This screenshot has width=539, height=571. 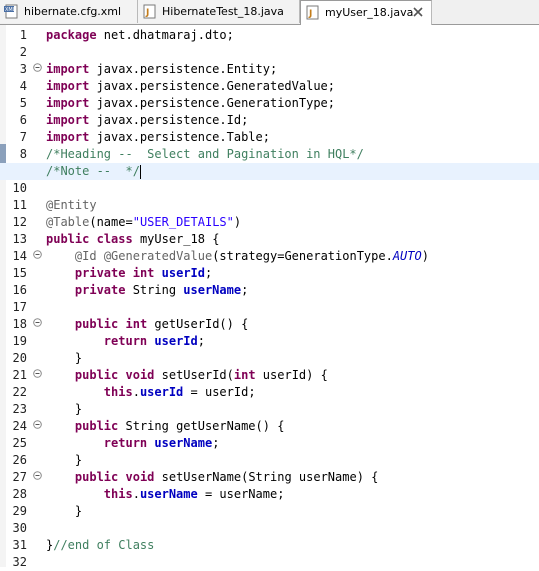 I want to click on annotation: @Table, so click(x=68, y=222).